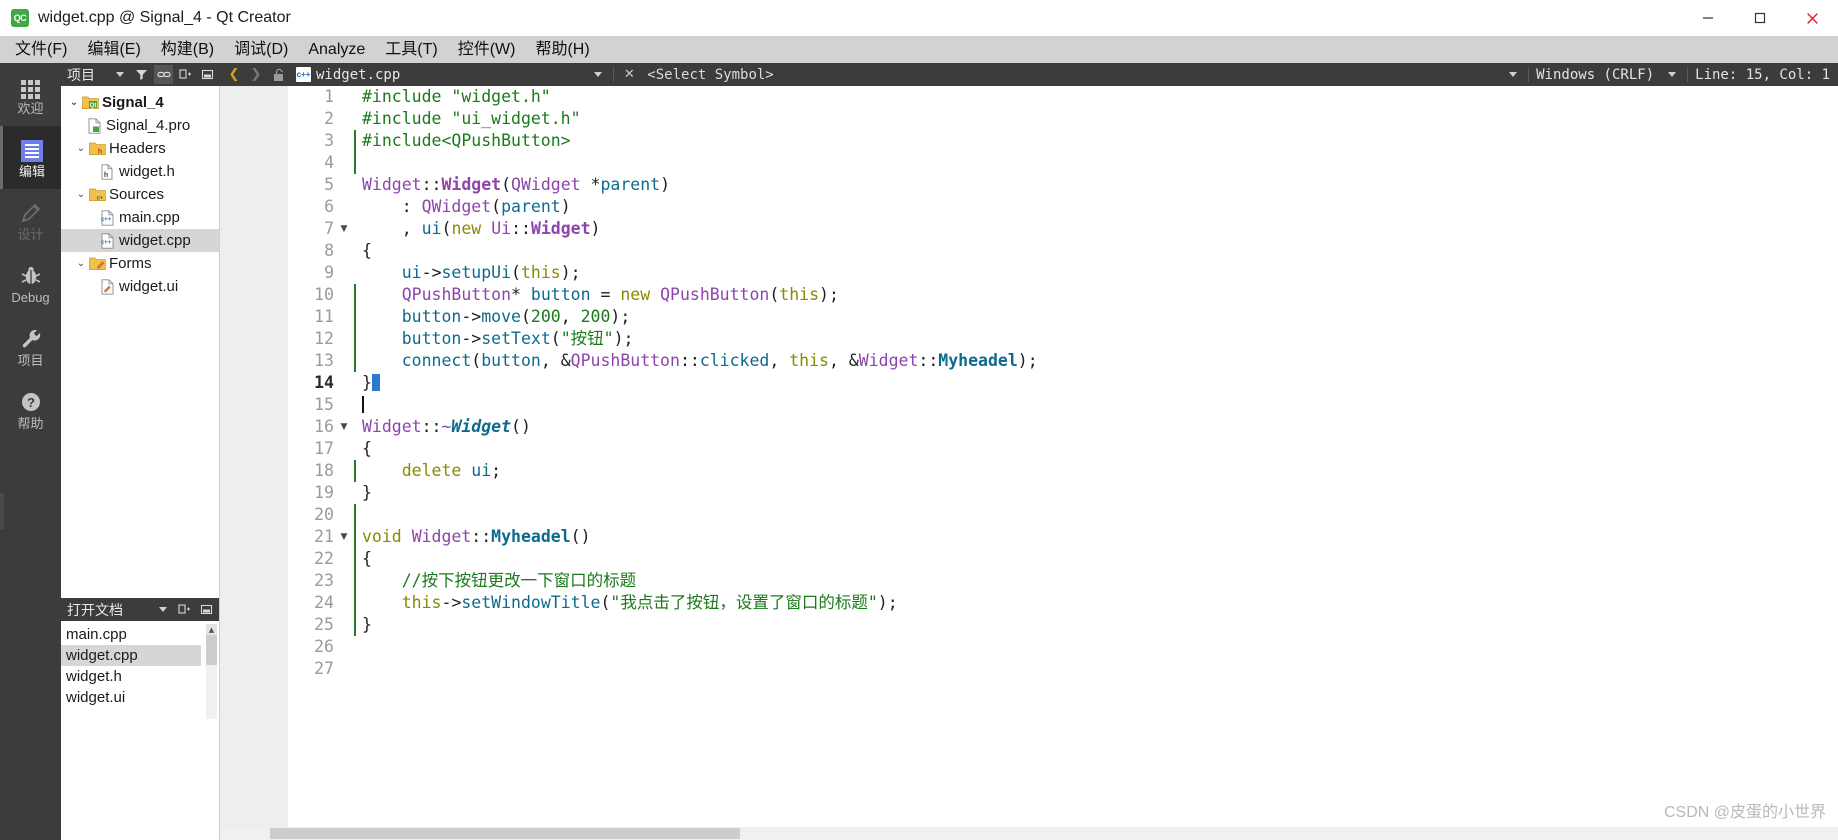  What do you see at coordinates (207, 74) in the screenshot?
I see `collapse-icon` at bounding box center [207, 74].